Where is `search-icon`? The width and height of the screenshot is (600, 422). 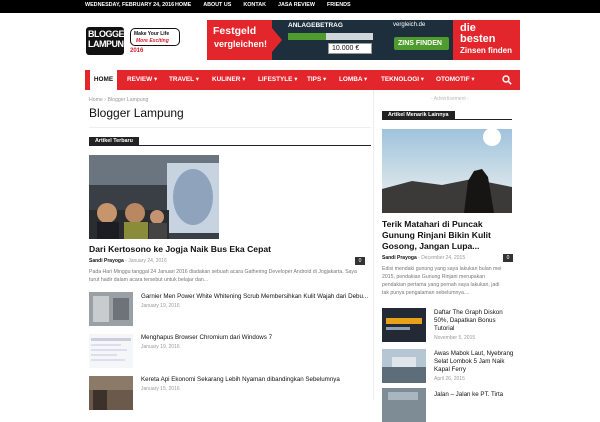 search-icon is located at coordinates (507, 80).